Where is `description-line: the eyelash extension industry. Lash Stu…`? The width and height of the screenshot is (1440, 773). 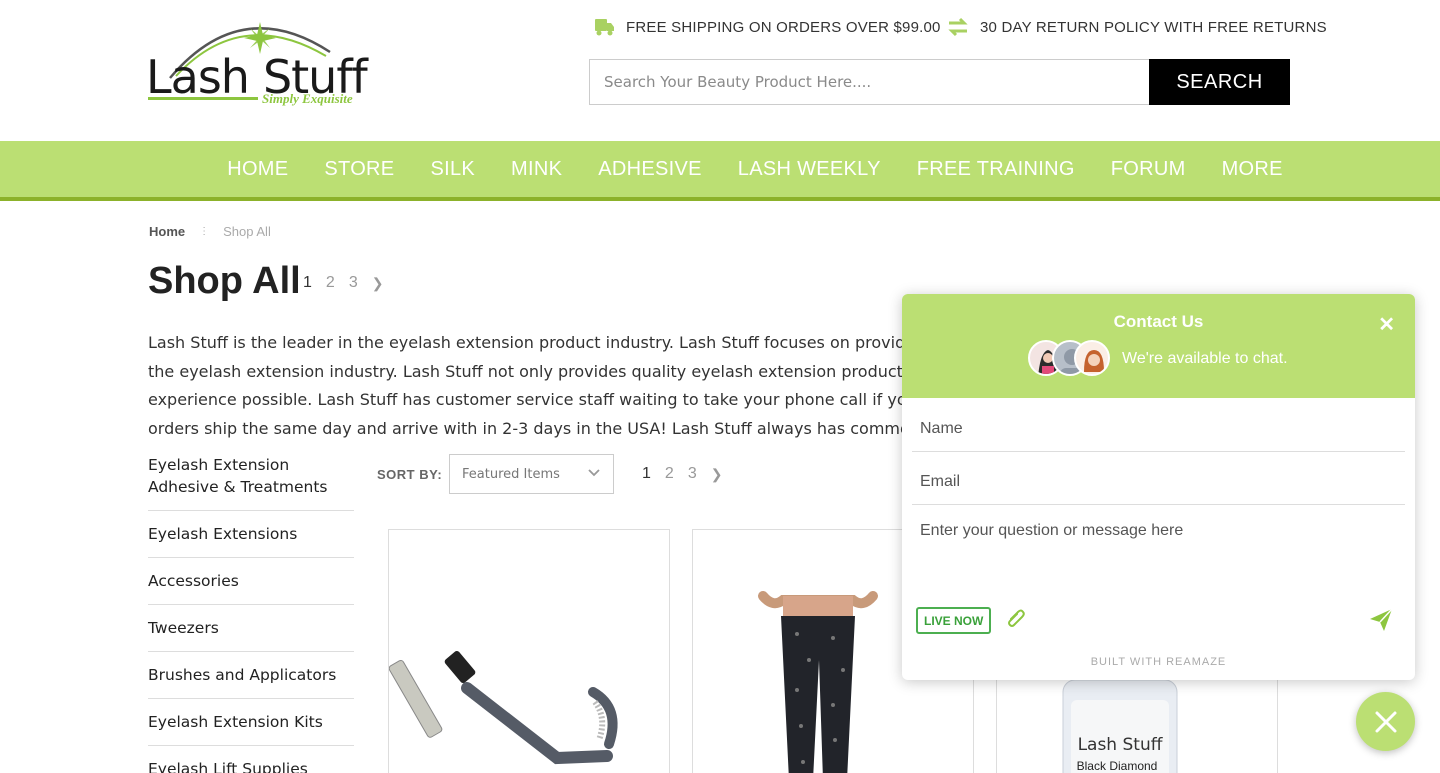
description-line: the eyelash extension industry. Lash Stu… is located at coordinates (528, 371).